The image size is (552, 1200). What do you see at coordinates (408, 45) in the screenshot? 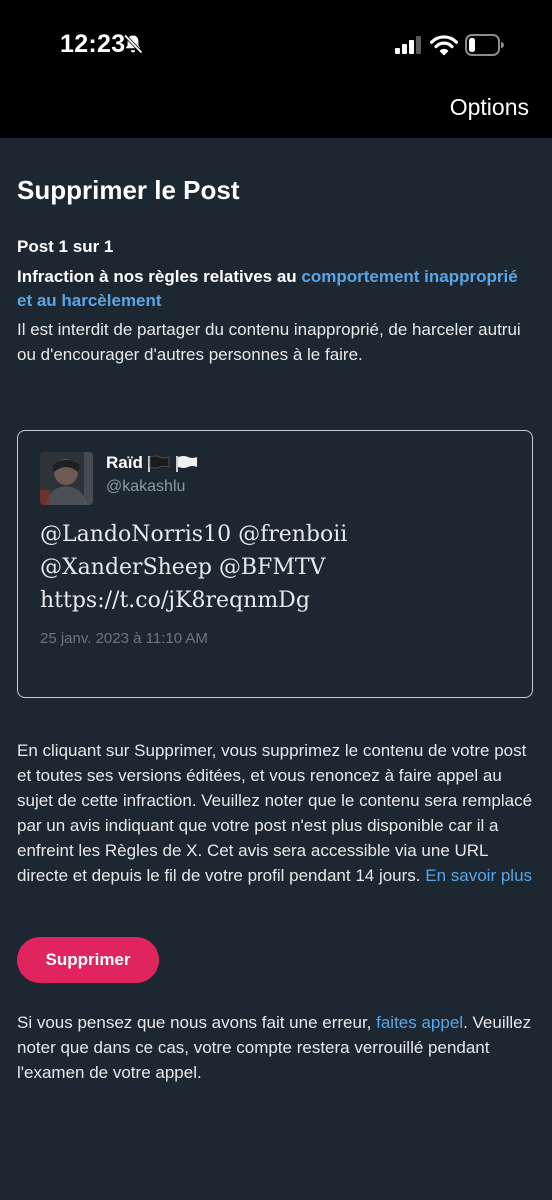
I see `signal-icon` at bounding box center [408, 45].